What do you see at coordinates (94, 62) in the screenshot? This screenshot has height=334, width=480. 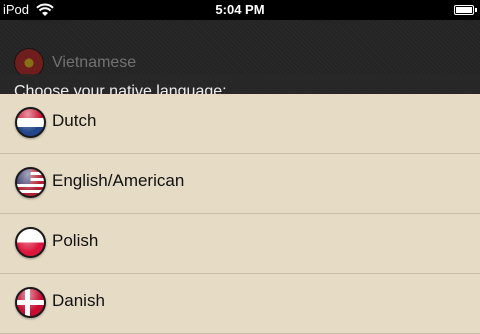 I see `hidden-language-label: Vietnamese` at bounding box center [94, 62].